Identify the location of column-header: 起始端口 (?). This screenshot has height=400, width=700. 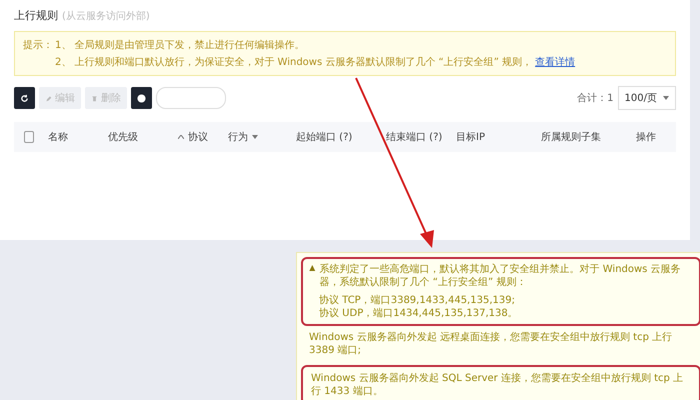
(324, 137).